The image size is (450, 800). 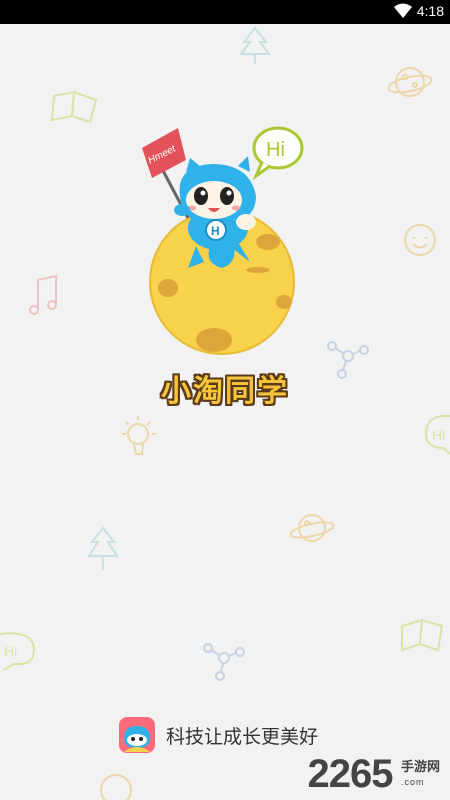 What do you see at coordinates (223, 240) in the screenshot?
I see `mascot-illustration: Hmeet Hi H` at bounding box center [223, 240].